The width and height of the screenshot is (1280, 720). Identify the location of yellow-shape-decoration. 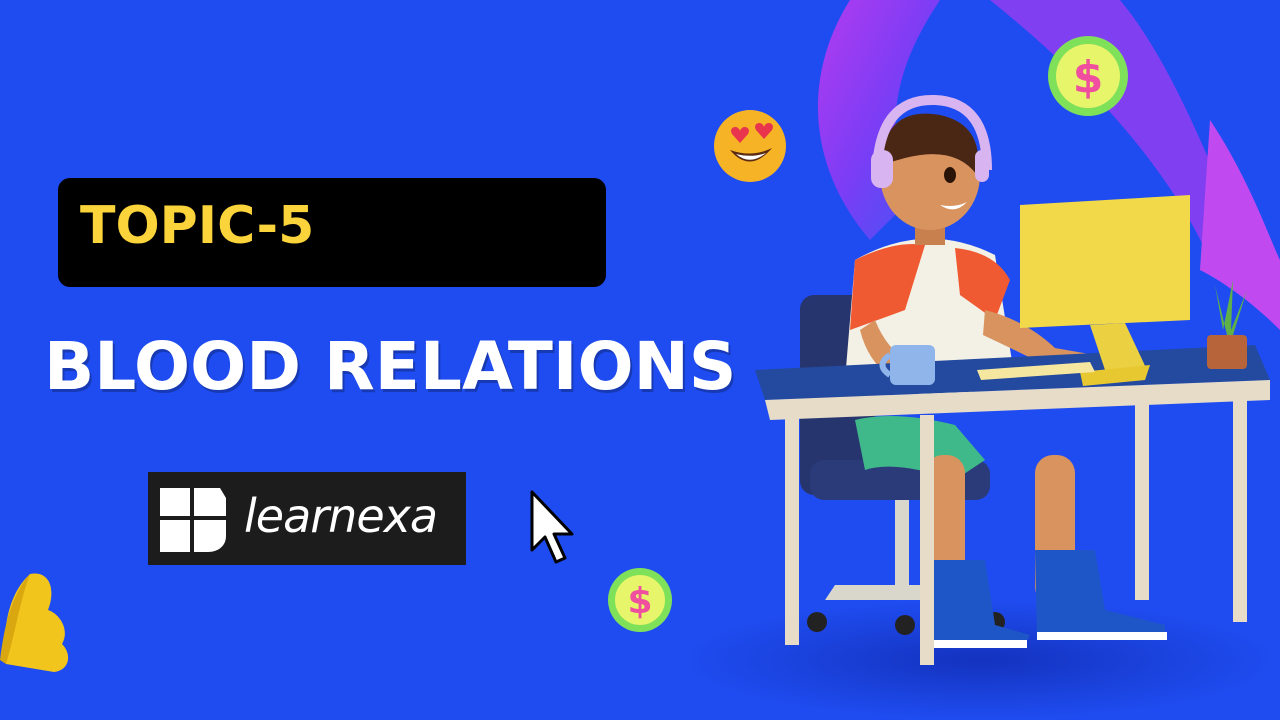
(34, 622).